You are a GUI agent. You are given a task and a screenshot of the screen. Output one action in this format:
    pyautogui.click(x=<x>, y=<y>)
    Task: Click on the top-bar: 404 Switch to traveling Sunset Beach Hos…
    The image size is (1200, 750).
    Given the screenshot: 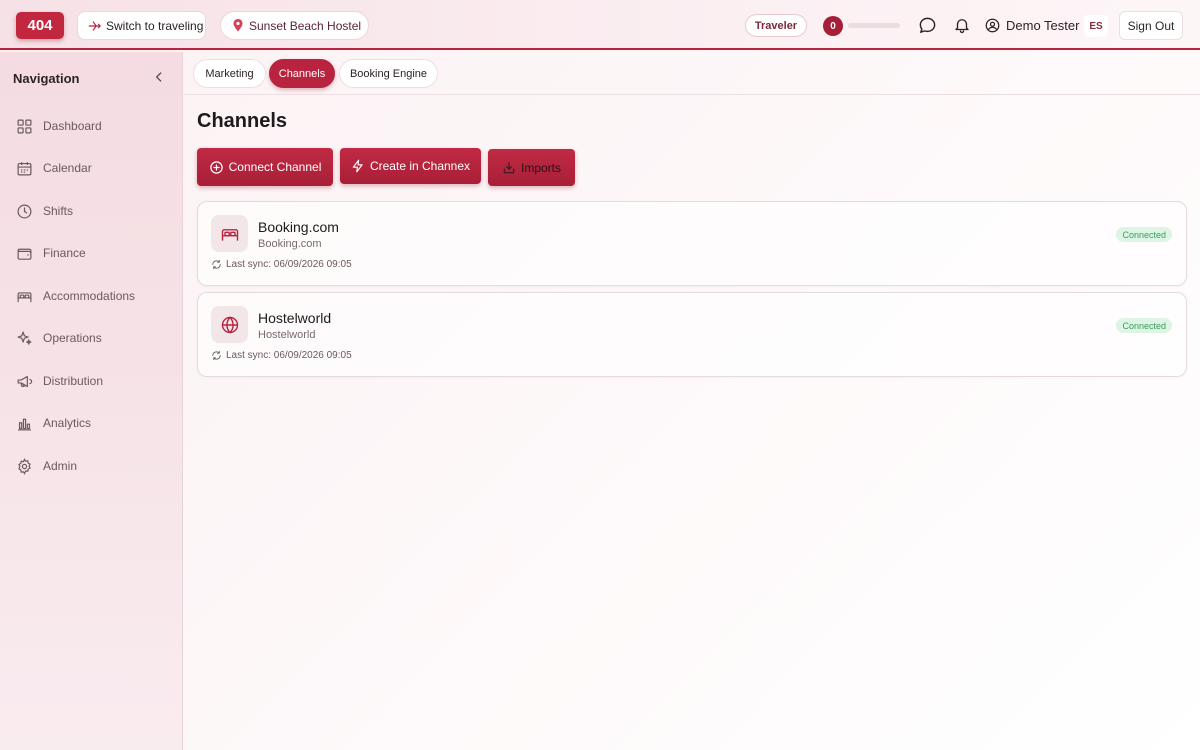 What is the action you would take?
    pyautogui.click(x=600, y=25)
    